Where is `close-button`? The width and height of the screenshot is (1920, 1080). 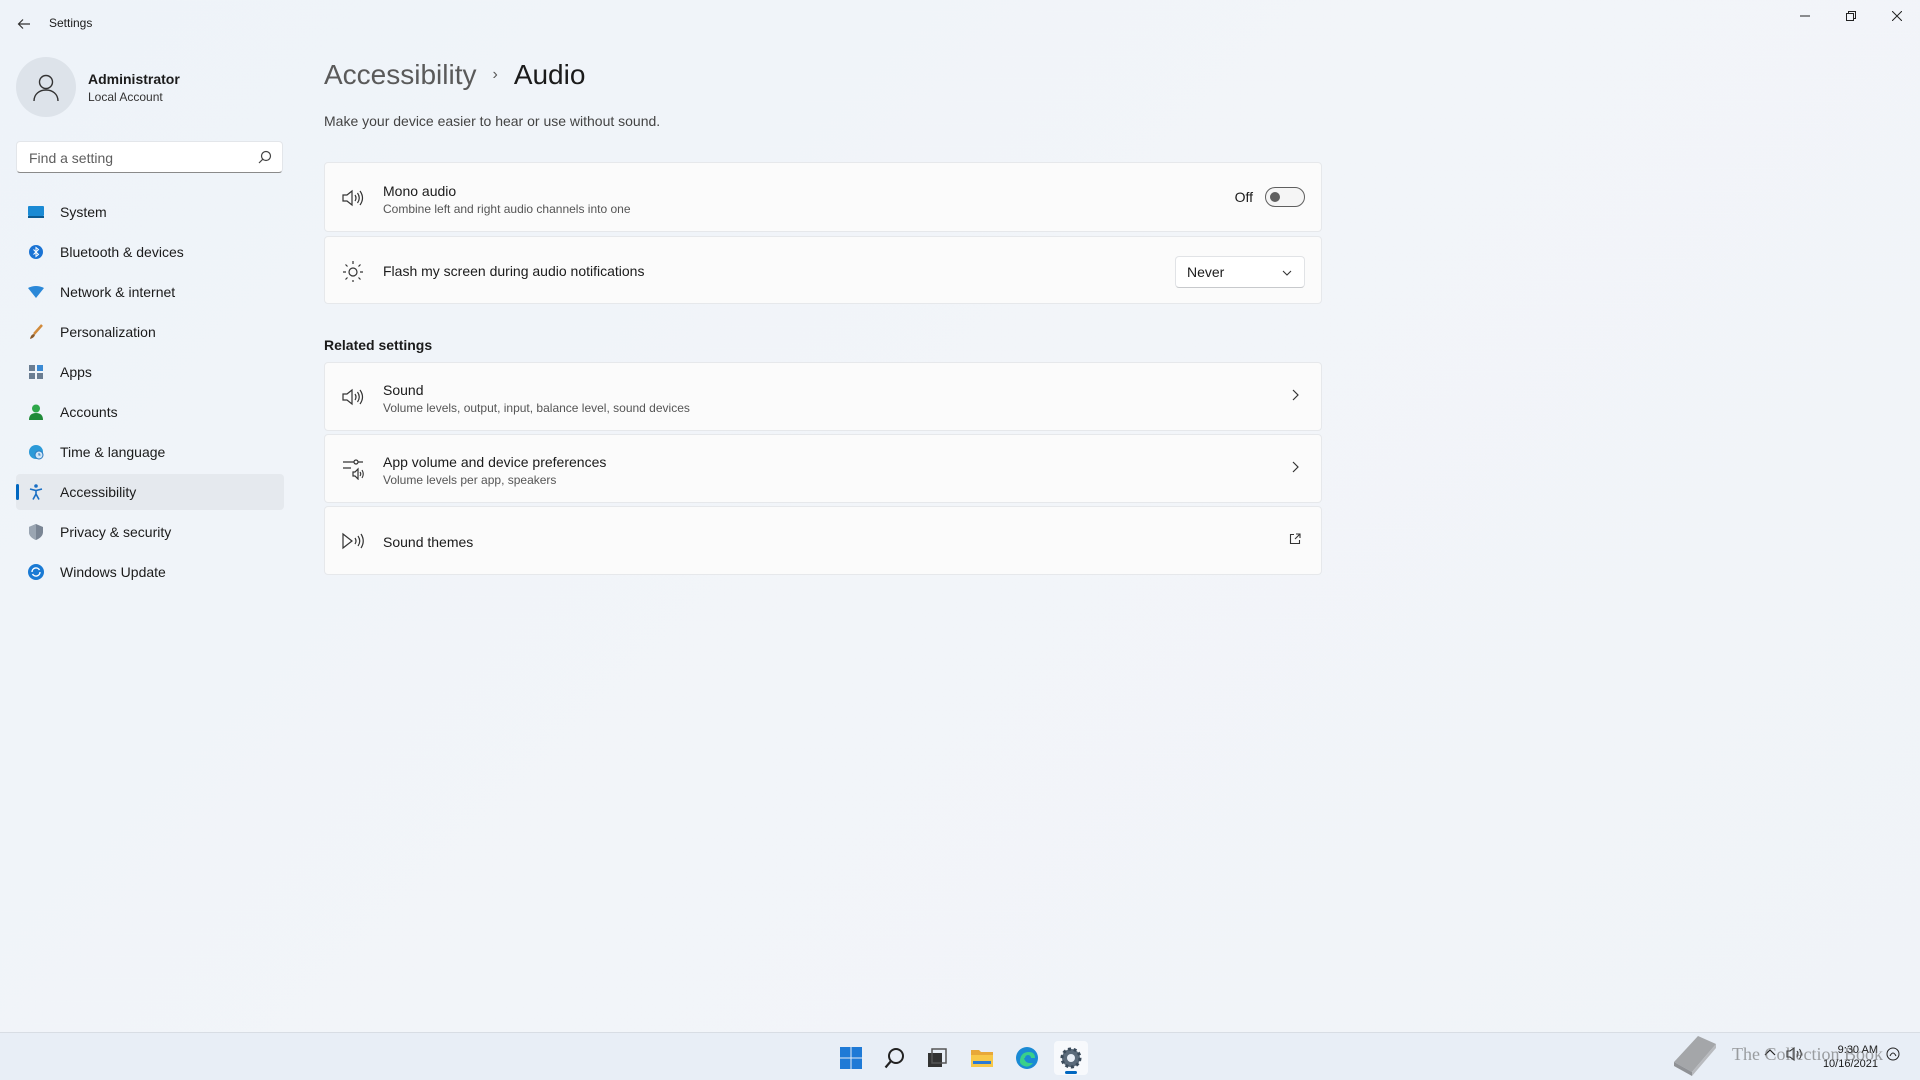
close-button is located at coordinates (1897, 16).